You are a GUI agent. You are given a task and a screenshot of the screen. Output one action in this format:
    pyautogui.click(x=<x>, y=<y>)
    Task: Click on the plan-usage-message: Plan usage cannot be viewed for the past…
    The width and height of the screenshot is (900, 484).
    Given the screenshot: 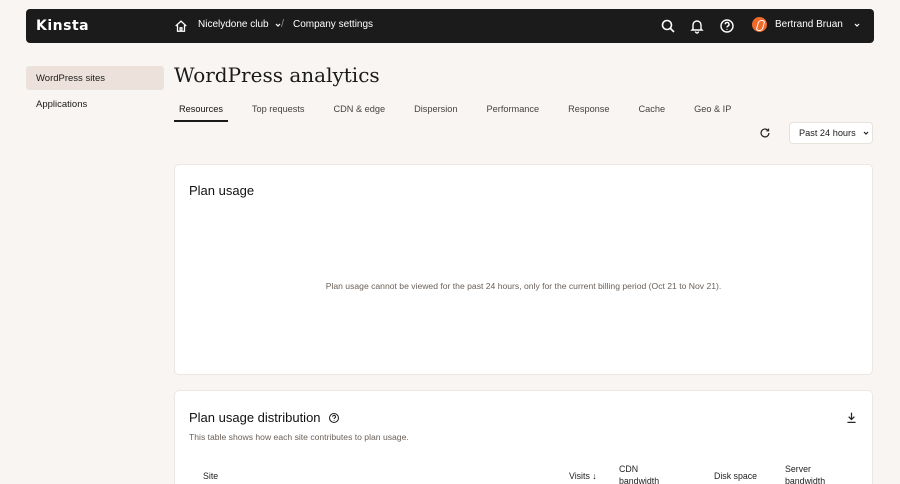 What is the action you would take?
    pyautogui.click(x=523, y=286)
    